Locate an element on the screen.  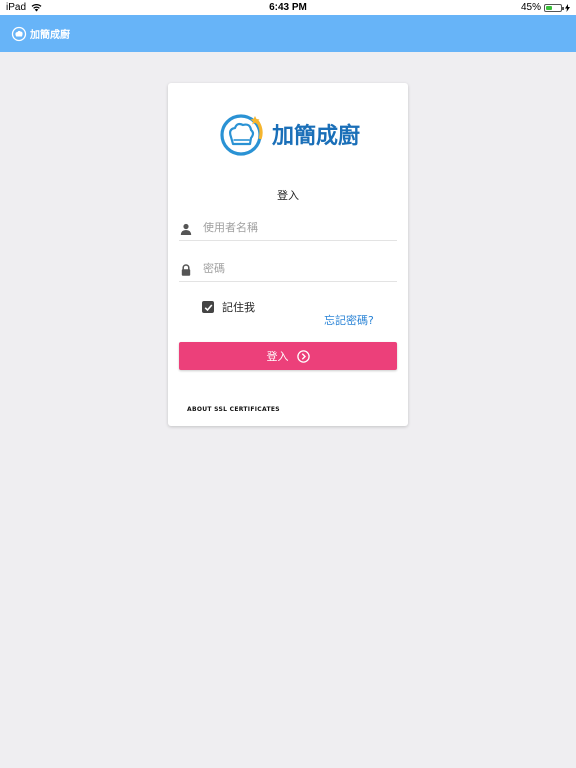
status-bar: iPad 6:43 PM 45% is located at coordinates (288, 7).